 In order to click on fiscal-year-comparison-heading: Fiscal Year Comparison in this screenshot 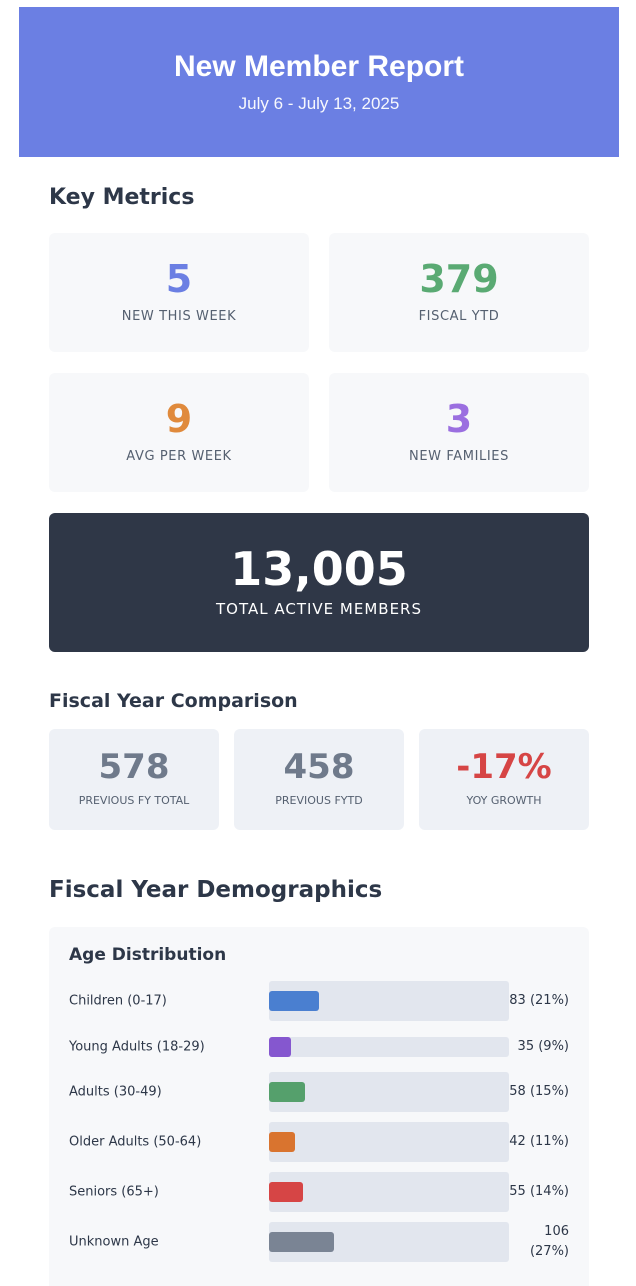, I will do `click(173, 701)`.